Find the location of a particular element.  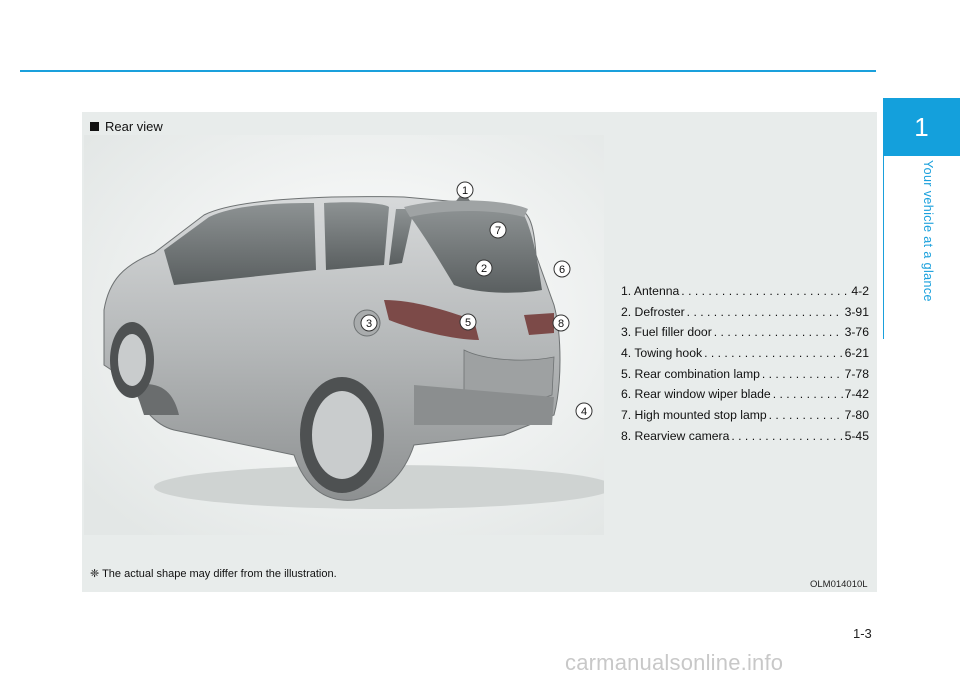

callout-7: 7 is located at coordinates (498, 230).